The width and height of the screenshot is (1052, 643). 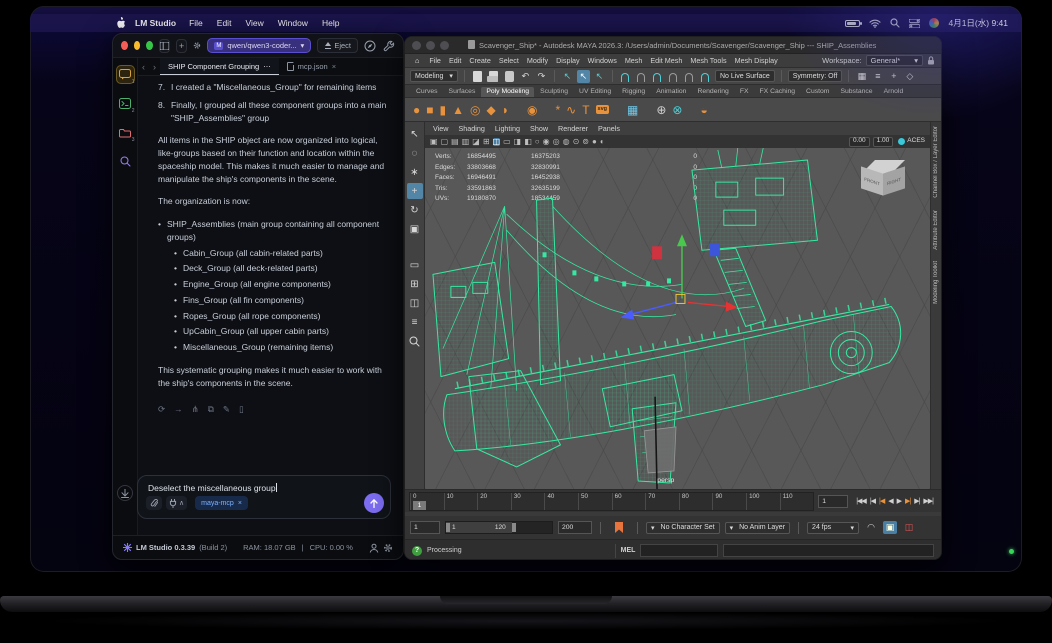 I want to click on menubar-app-name: LM Studio, so click(x=155, y=23).